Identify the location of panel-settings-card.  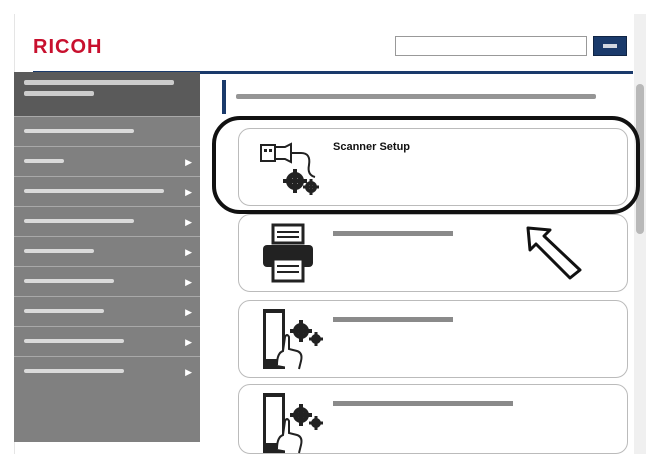
(433, 419).